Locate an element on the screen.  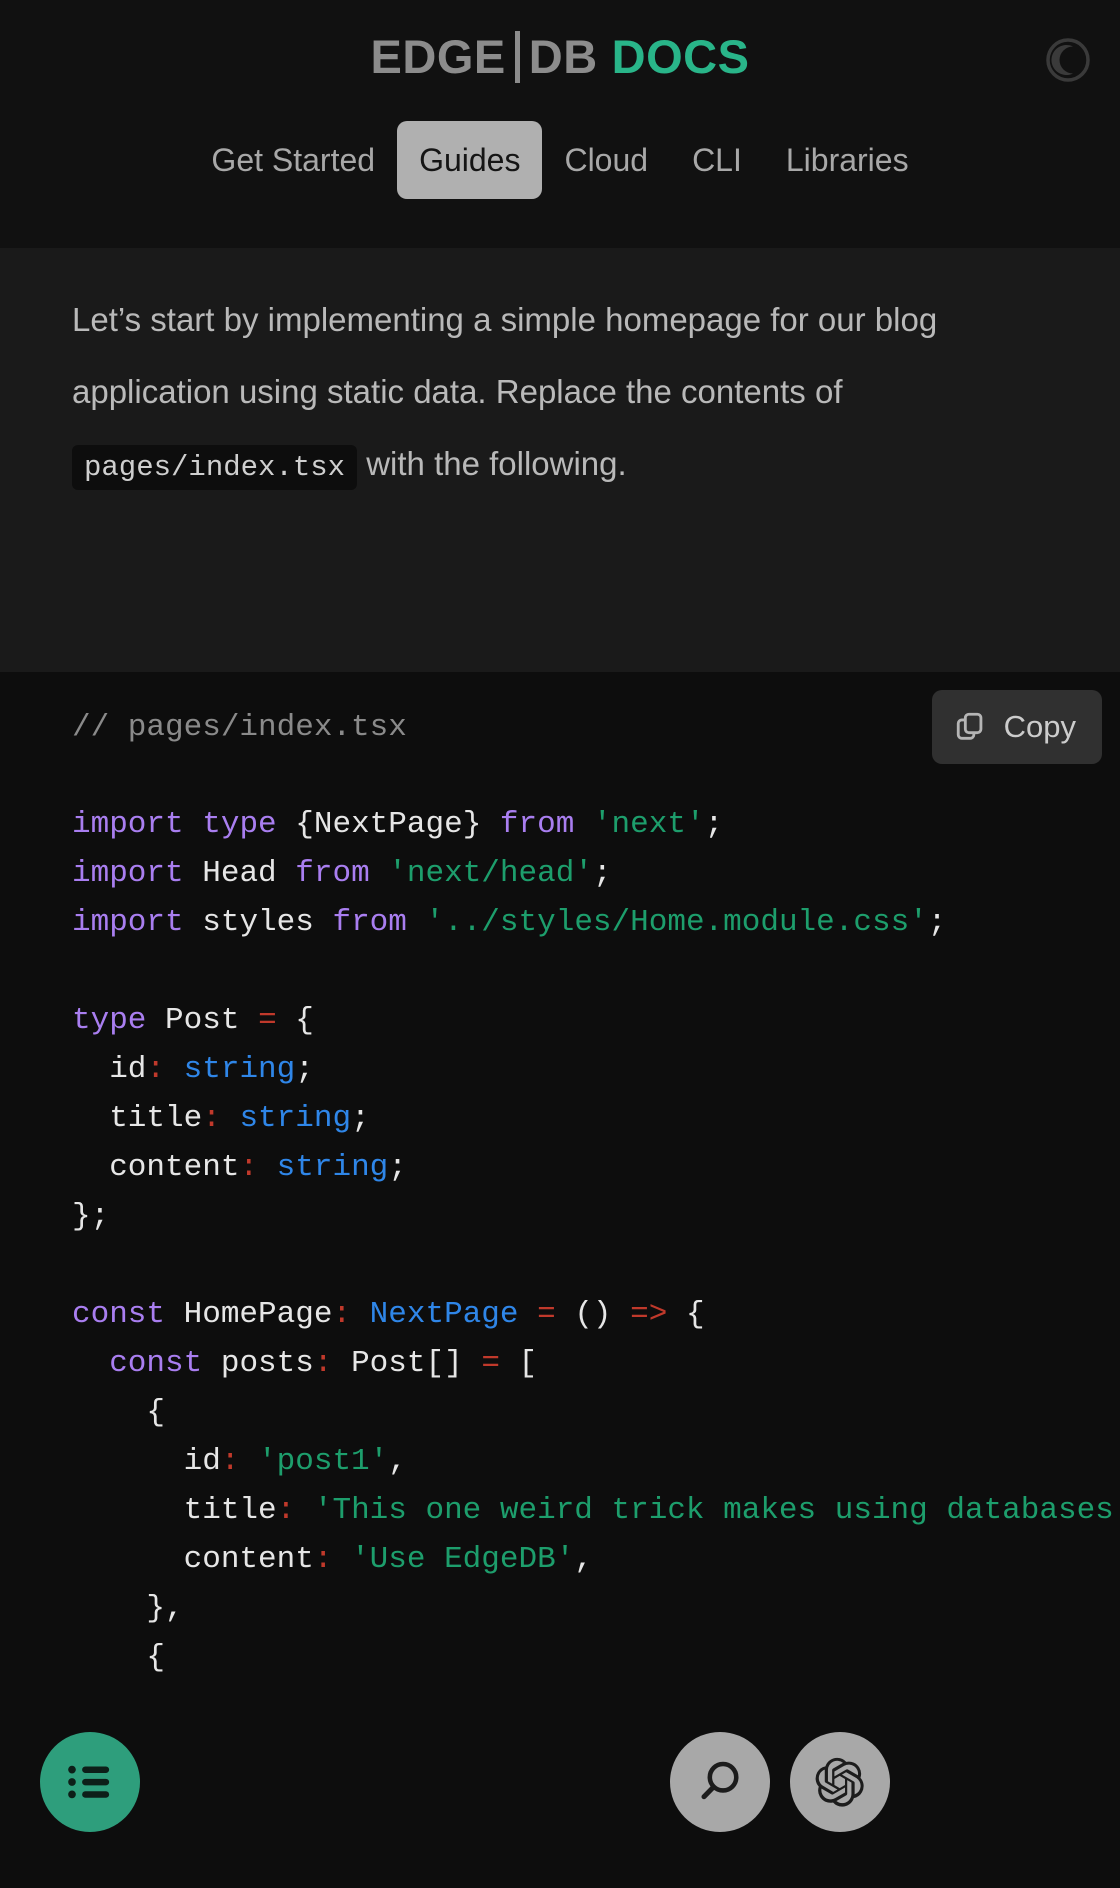
logo-docs-text: DOCS is located at coordinates (680, 56).